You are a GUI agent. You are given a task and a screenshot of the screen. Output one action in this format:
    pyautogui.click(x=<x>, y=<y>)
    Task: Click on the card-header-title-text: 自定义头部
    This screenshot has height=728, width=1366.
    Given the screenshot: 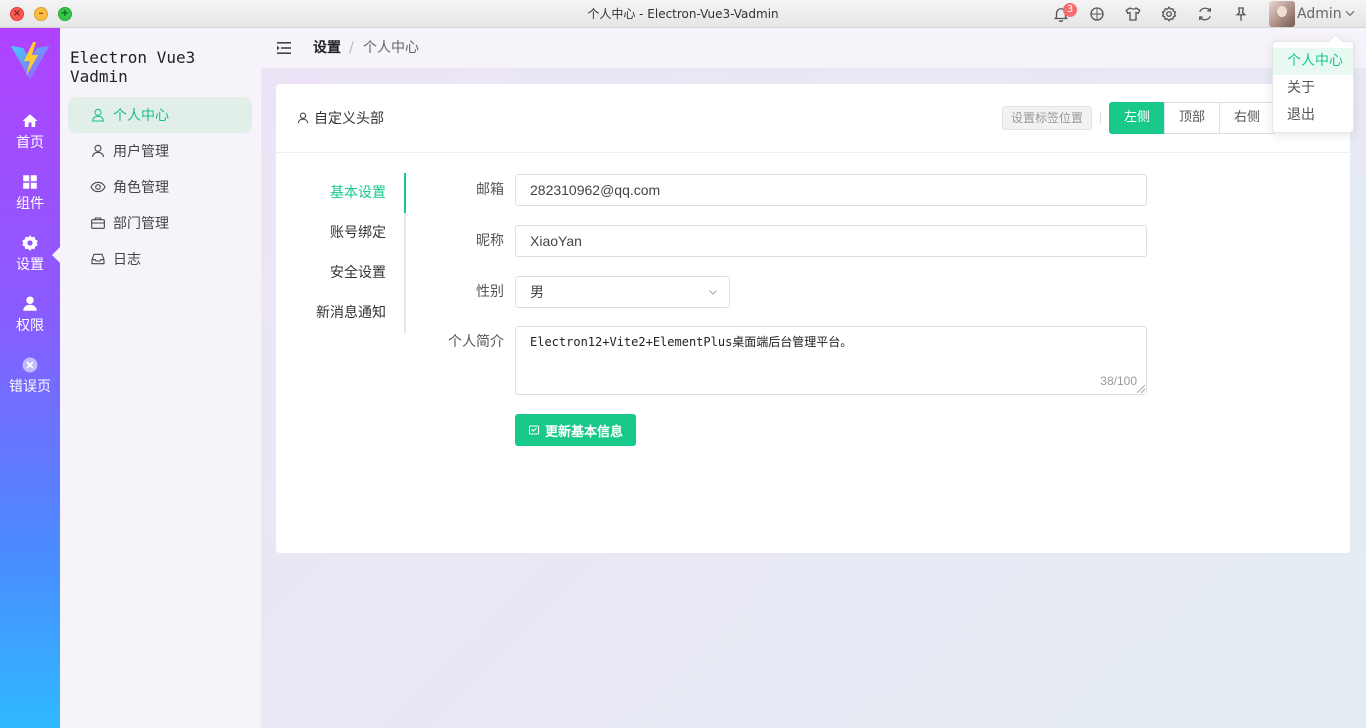 What is the action you would take?
    pyautogui.click(x=349, y=119)
    